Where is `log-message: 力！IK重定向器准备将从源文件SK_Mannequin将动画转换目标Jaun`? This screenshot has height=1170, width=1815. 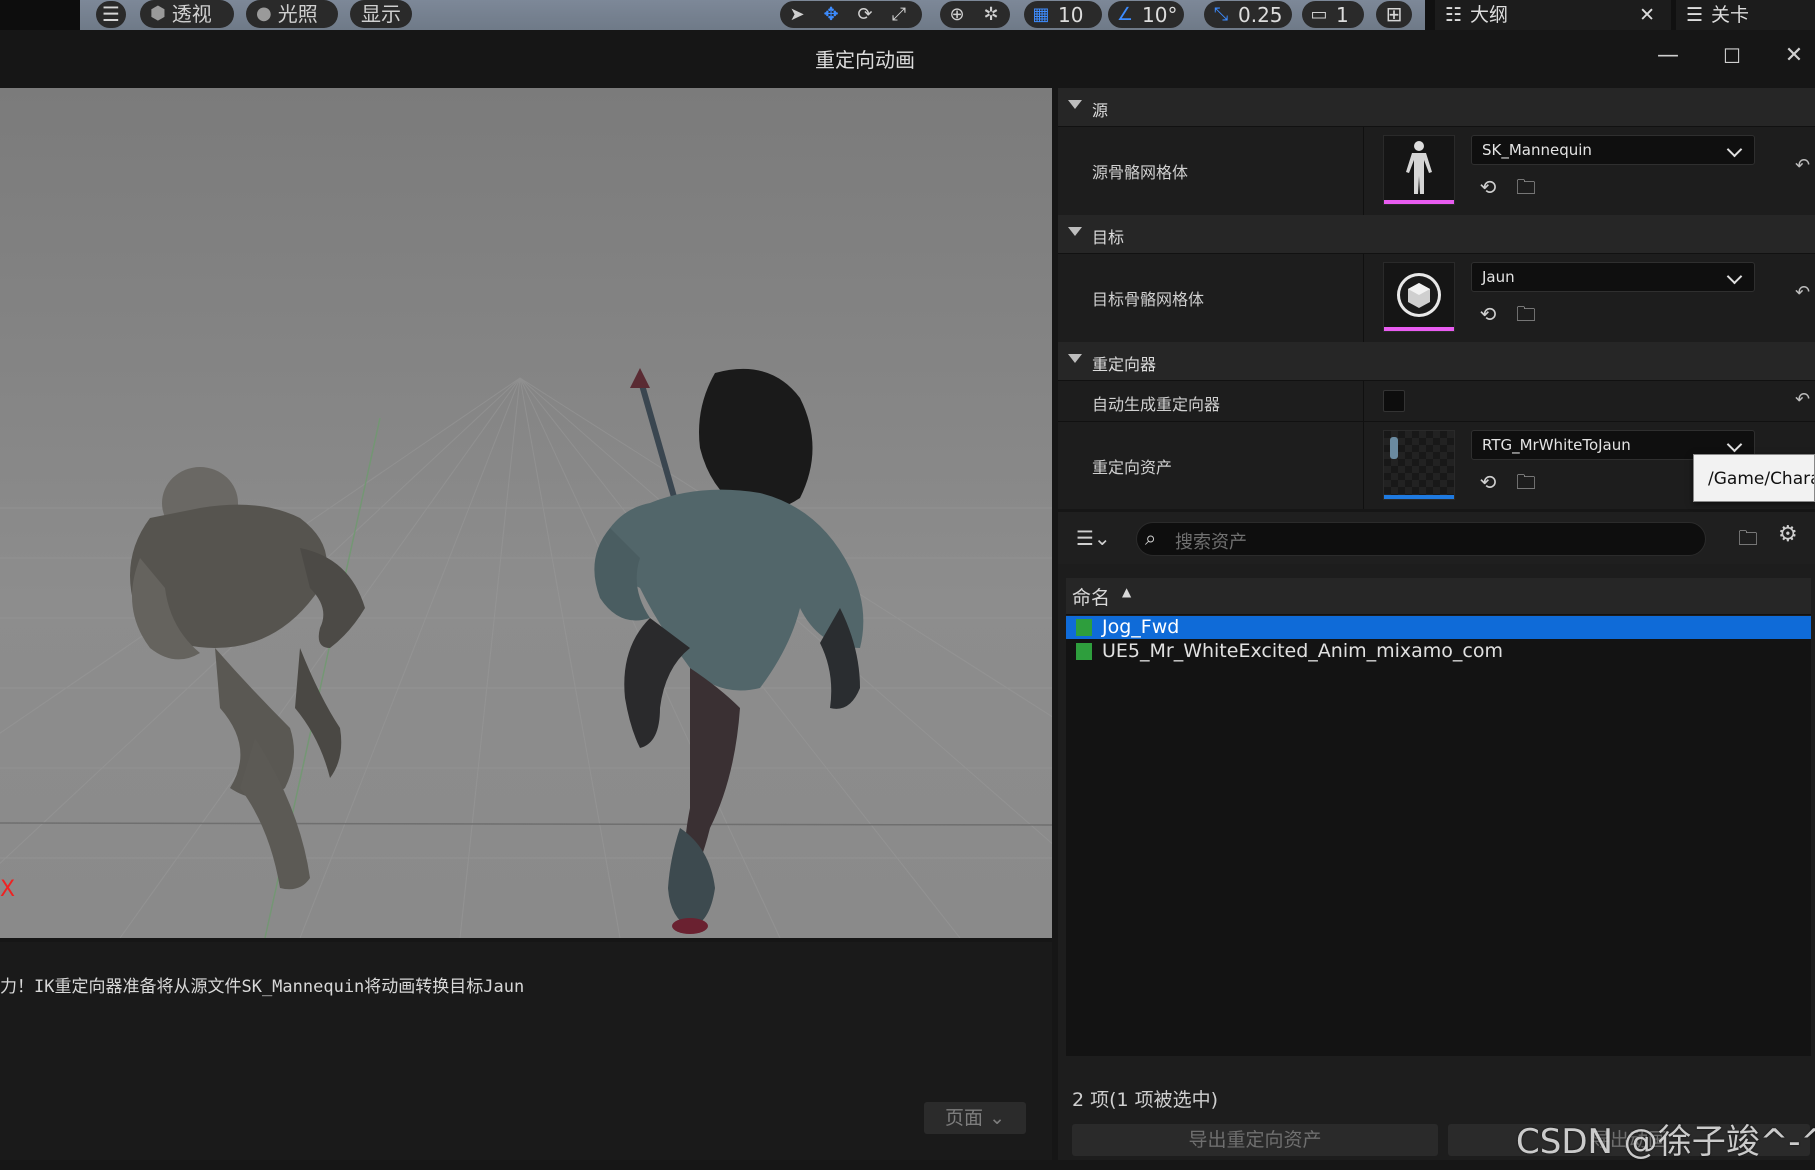 log-message: 力！IK重定向器准备将从源文件SK_Mannequin将动画转换目标Jaun is located at coordinates (262, 987).